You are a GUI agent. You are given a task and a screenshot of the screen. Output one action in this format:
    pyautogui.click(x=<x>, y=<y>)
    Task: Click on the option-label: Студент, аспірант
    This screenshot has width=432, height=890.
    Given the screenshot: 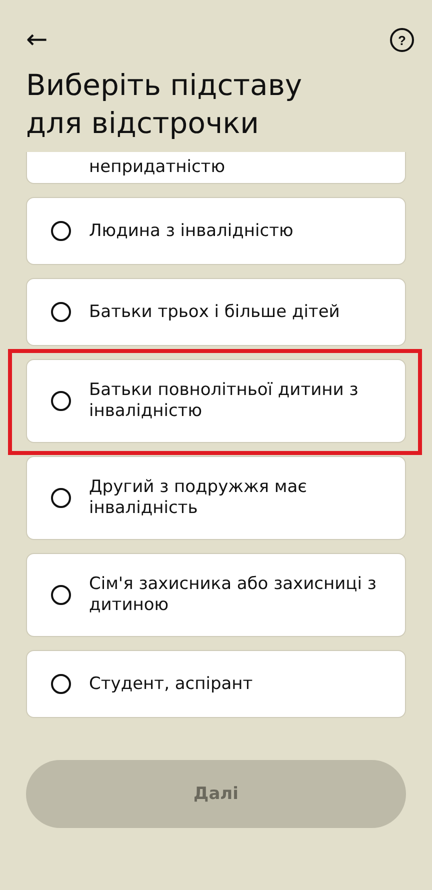 What is the action you would take?
    pyautogui.click(x=171, y=684)
    